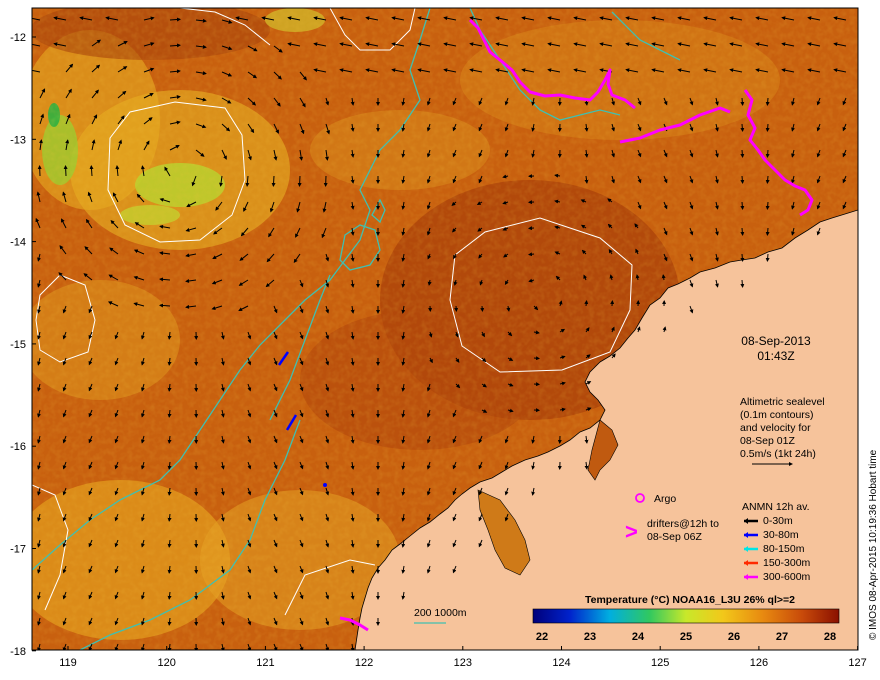 The width and height of the screenshot is (880, 680). I want to click on lat-tick-label: -13, so click(18, 140).